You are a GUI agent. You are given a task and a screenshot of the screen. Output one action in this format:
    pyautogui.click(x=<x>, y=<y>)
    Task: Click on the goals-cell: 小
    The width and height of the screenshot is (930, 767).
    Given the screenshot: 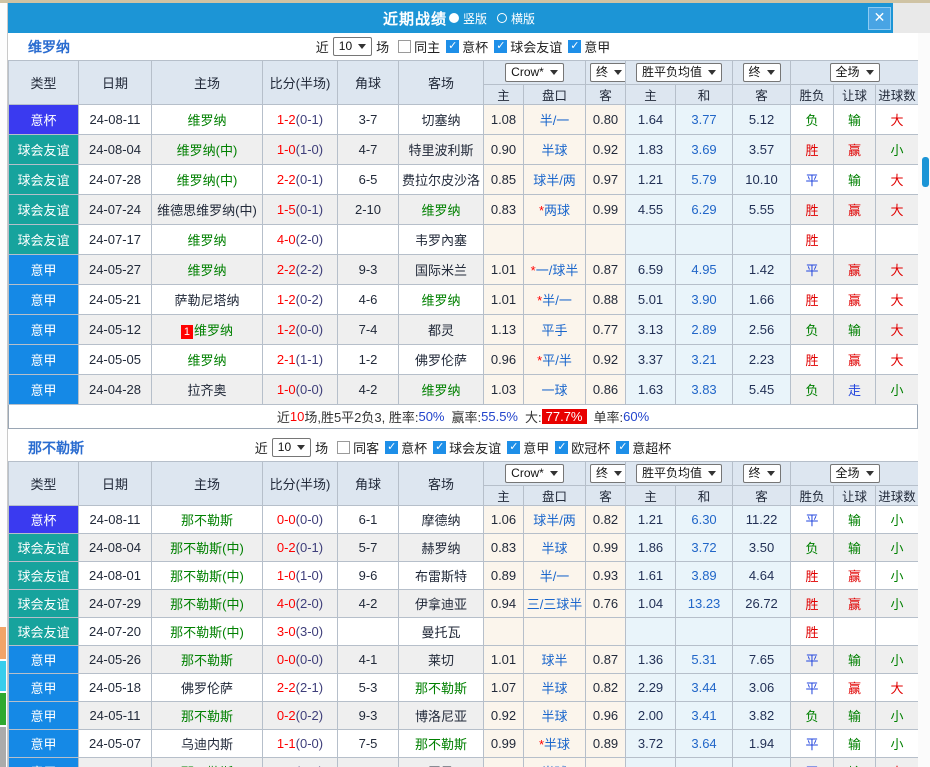 What is the action you would take?
    pyautogui.click(x=897, y=715)
    